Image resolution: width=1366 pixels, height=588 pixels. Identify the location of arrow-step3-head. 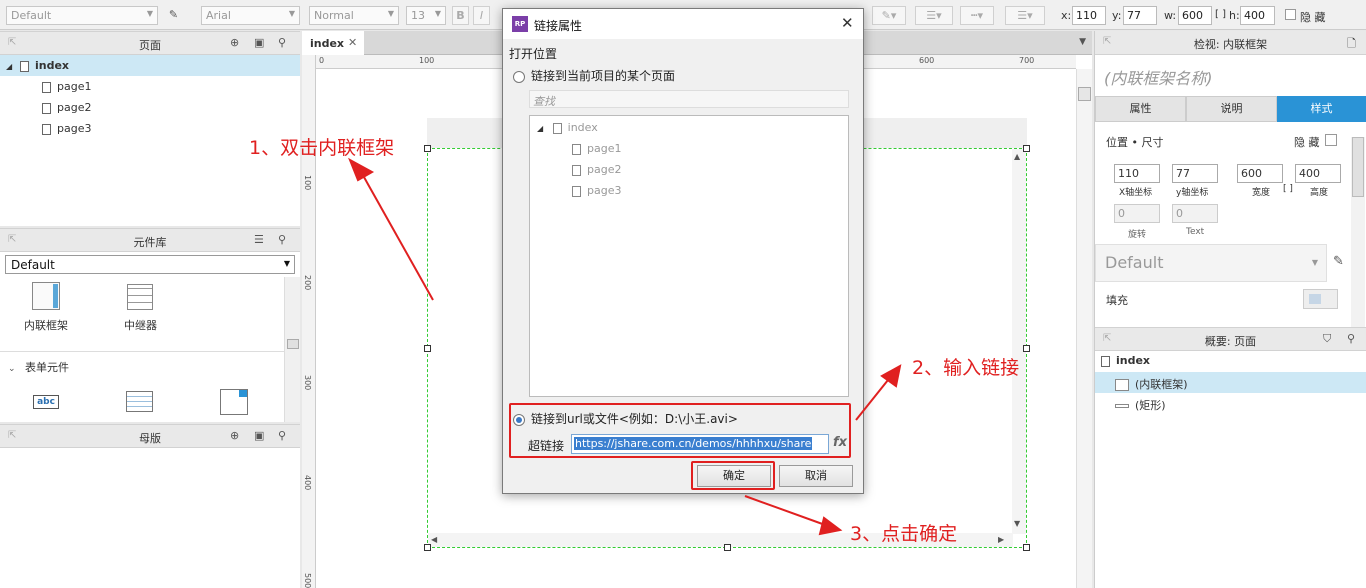
(830, 526).